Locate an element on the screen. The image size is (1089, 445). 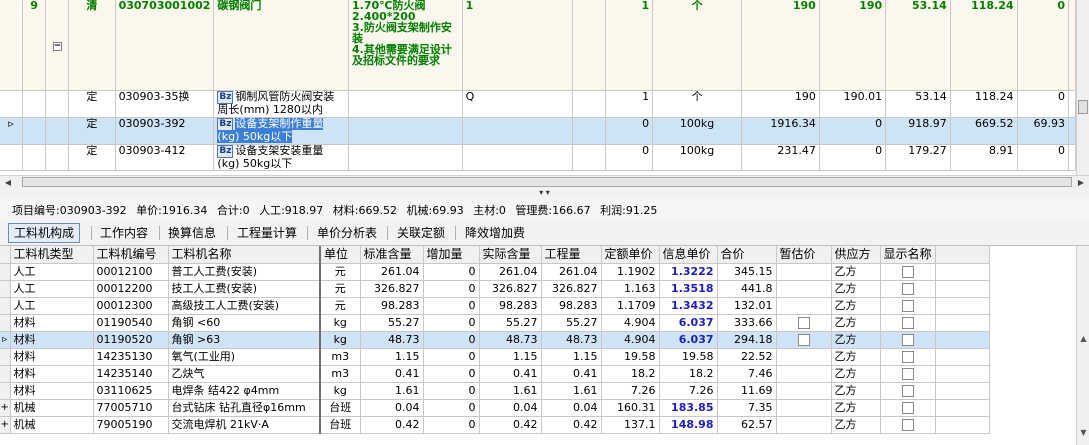
resource-std-qty: 0.41 is located at coordinates (392, 374).